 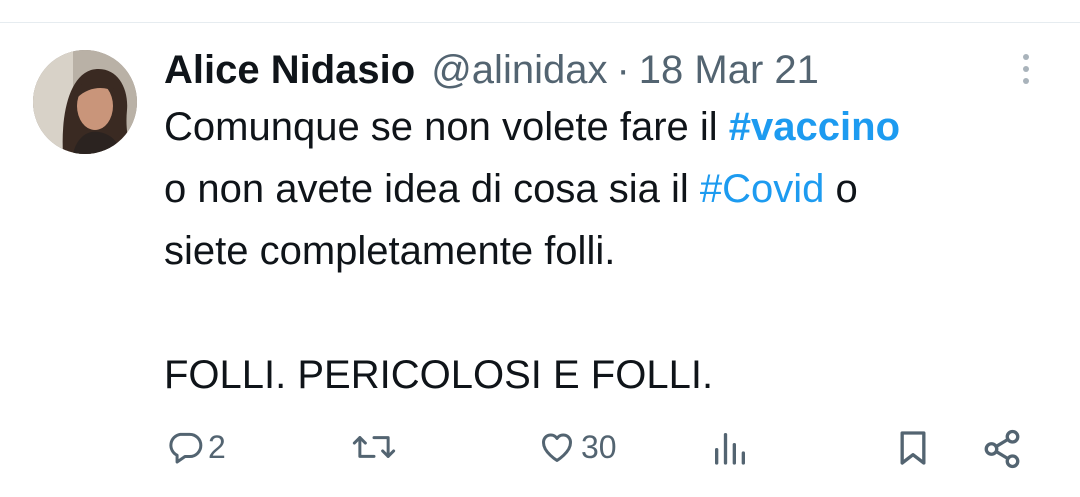 I want to click on text-segment: Comunque se non volete fare il, so click(x=446, y=127).